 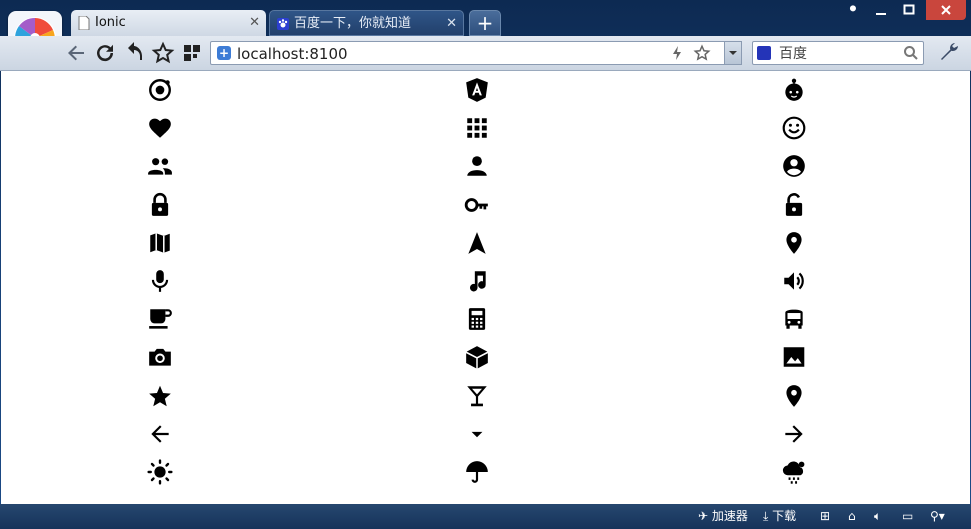 I want to click on people-icon, so click(x=160, y=166).